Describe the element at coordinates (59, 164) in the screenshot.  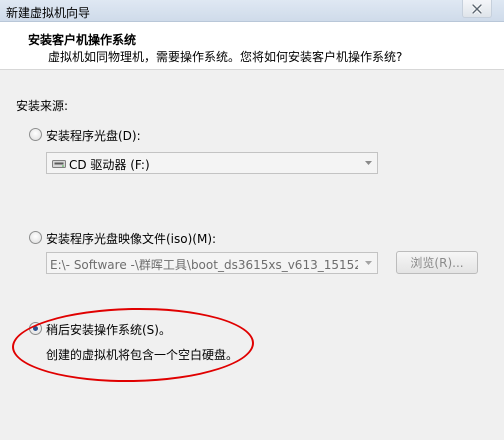
I see `cd-drive-icon` at that location.